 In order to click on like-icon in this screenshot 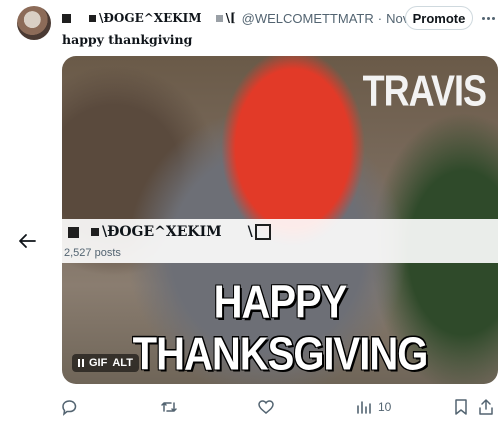, I will do `click(266, 407)`.